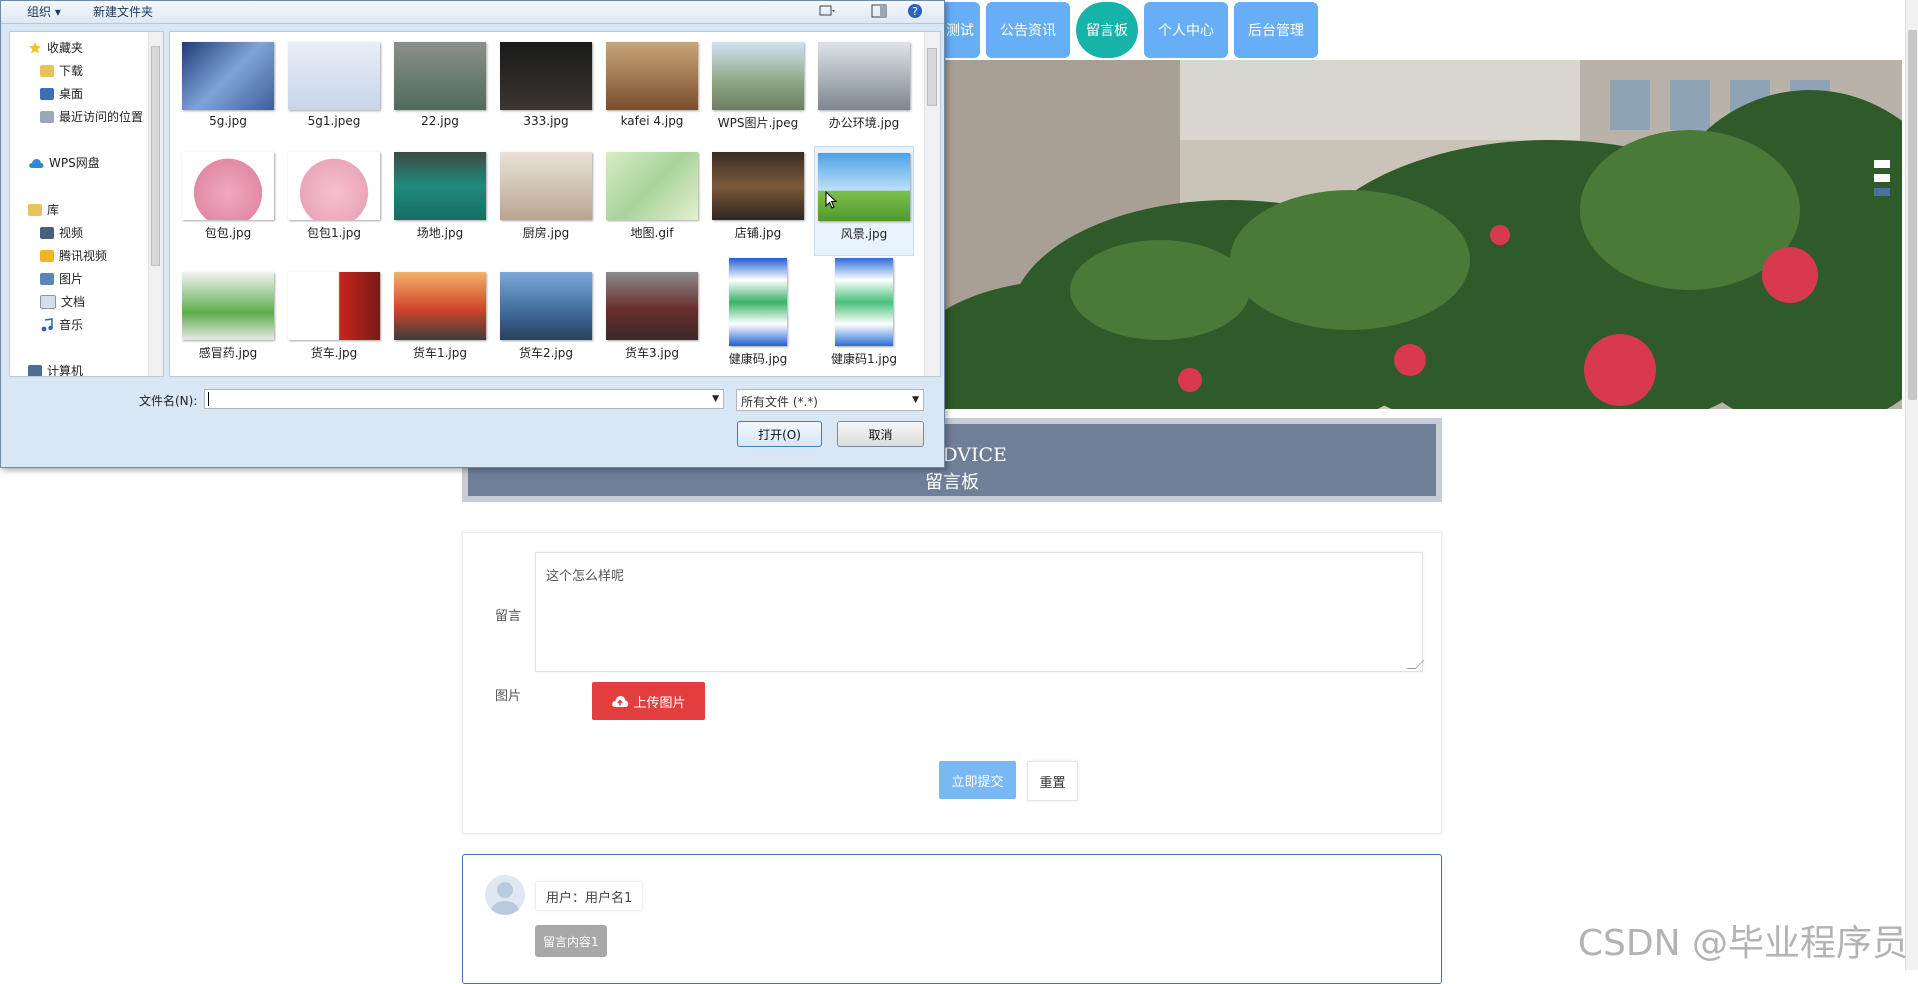 The width and height of the screenshot is (1918, 984). What do you see at coordinates (758, 123) in the screenshot?
I see `file-name: WPS图片.jpeg` at bounding box center [758, 123].